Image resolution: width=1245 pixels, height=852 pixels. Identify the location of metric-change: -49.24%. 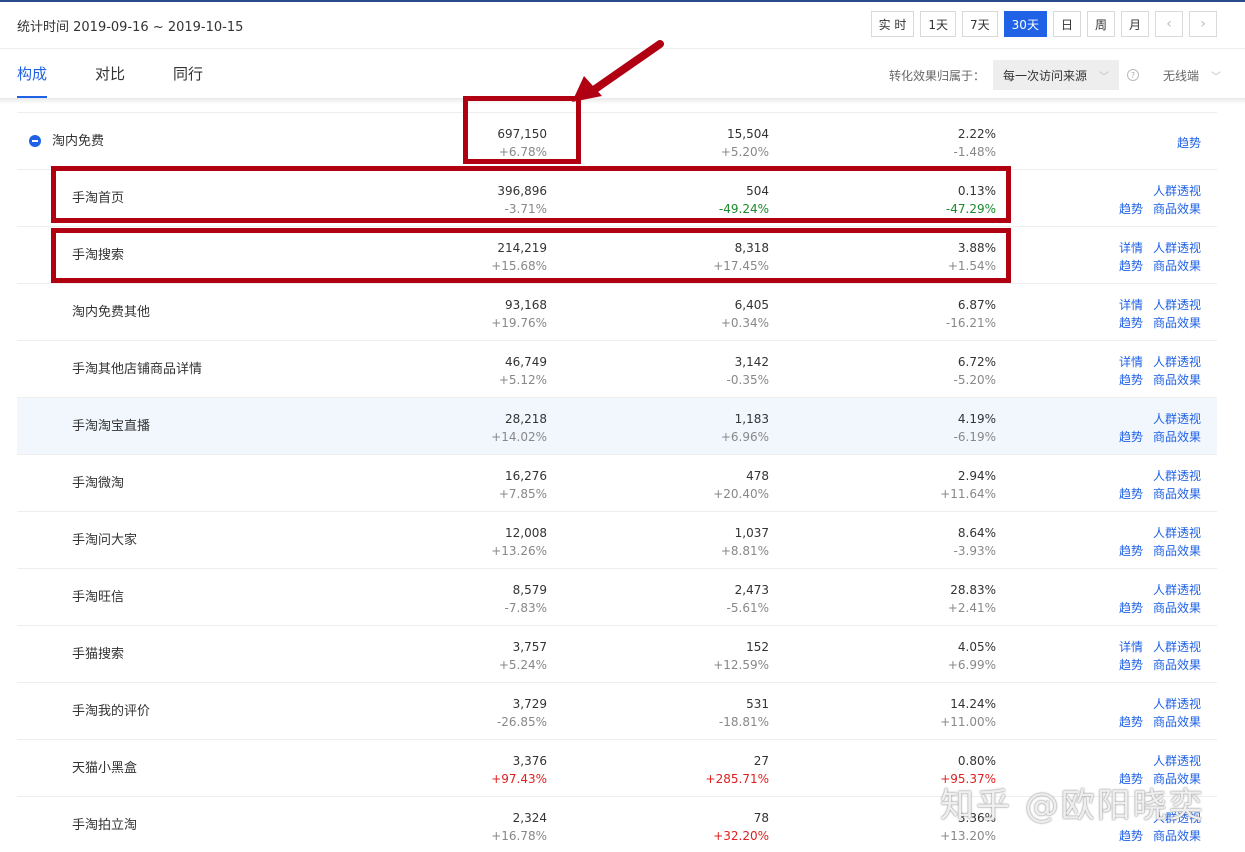
(743, 209).